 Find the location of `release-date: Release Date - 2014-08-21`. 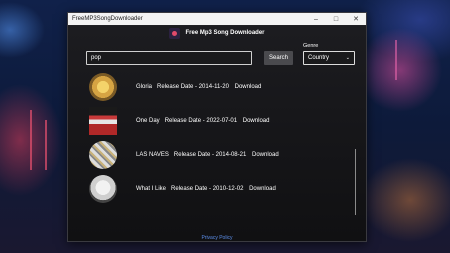

release-date: Release Date - 2014-08-21 is located at coordinates (210, 155).